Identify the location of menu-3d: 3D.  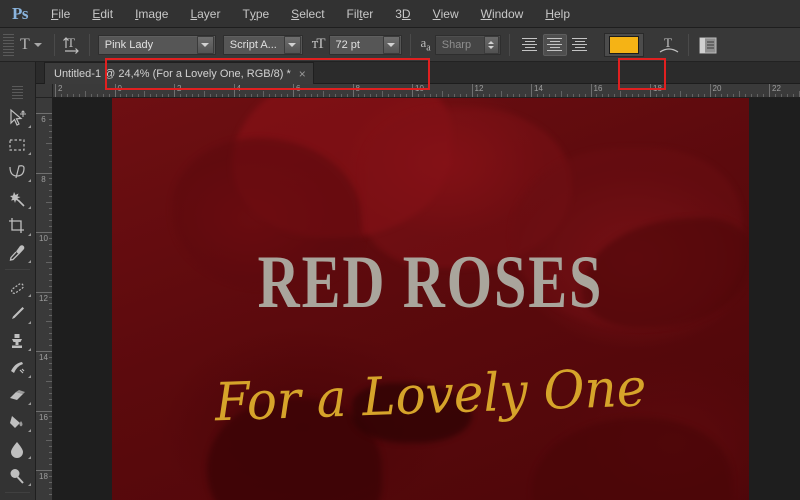
(402, 14).